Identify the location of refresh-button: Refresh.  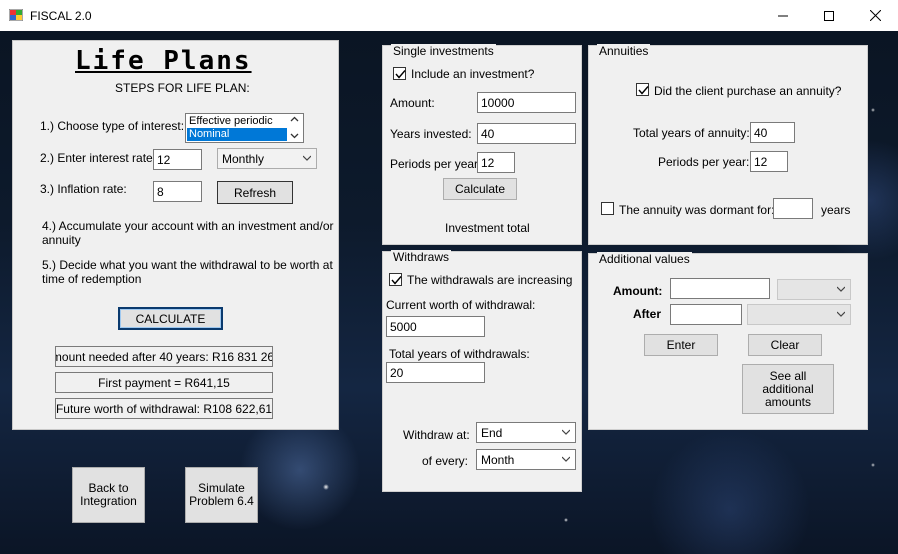
(255, 192).